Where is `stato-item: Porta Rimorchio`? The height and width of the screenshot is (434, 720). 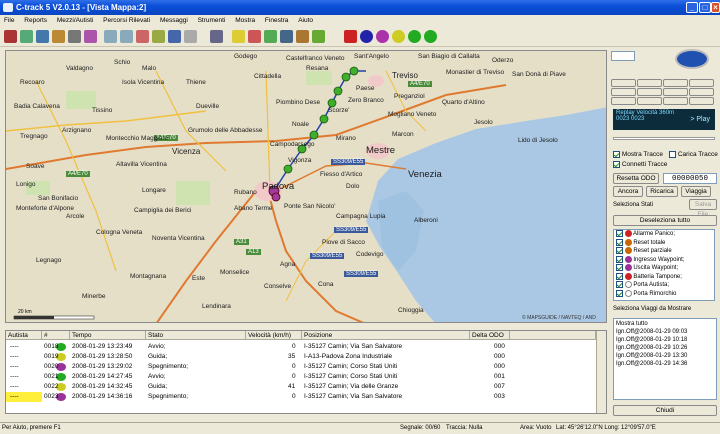 stato-item: Porta Rimorchio is located at coordinates (665, 294).